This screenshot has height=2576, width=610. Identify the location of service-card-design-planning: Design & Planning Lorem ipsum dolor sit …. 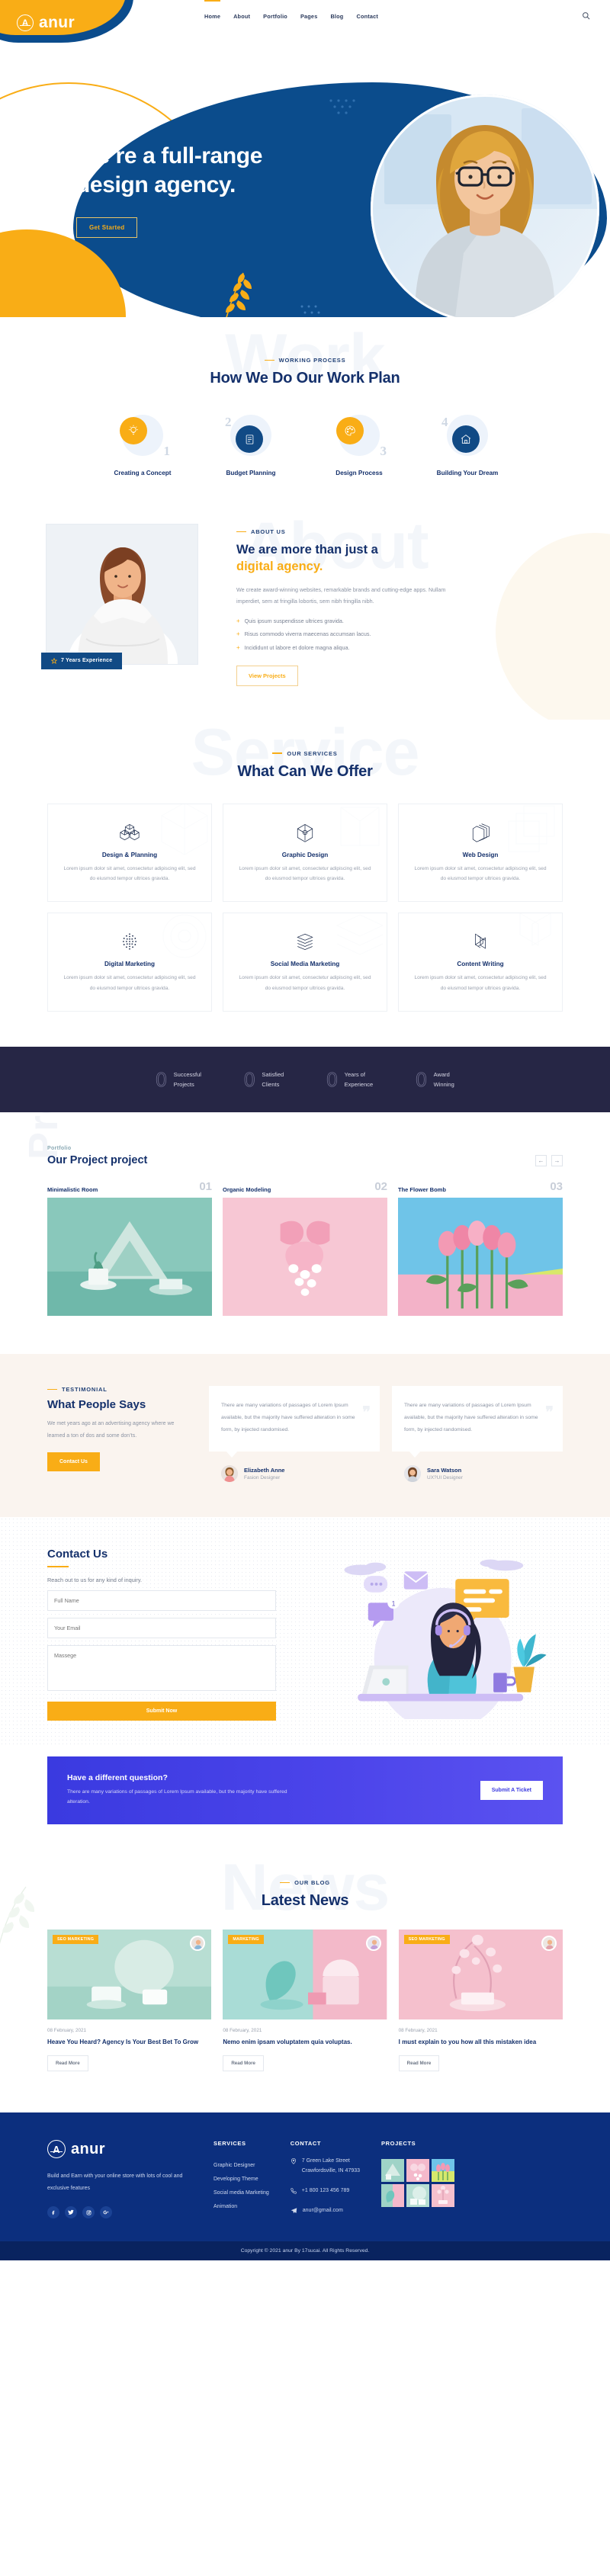
(129, 853).